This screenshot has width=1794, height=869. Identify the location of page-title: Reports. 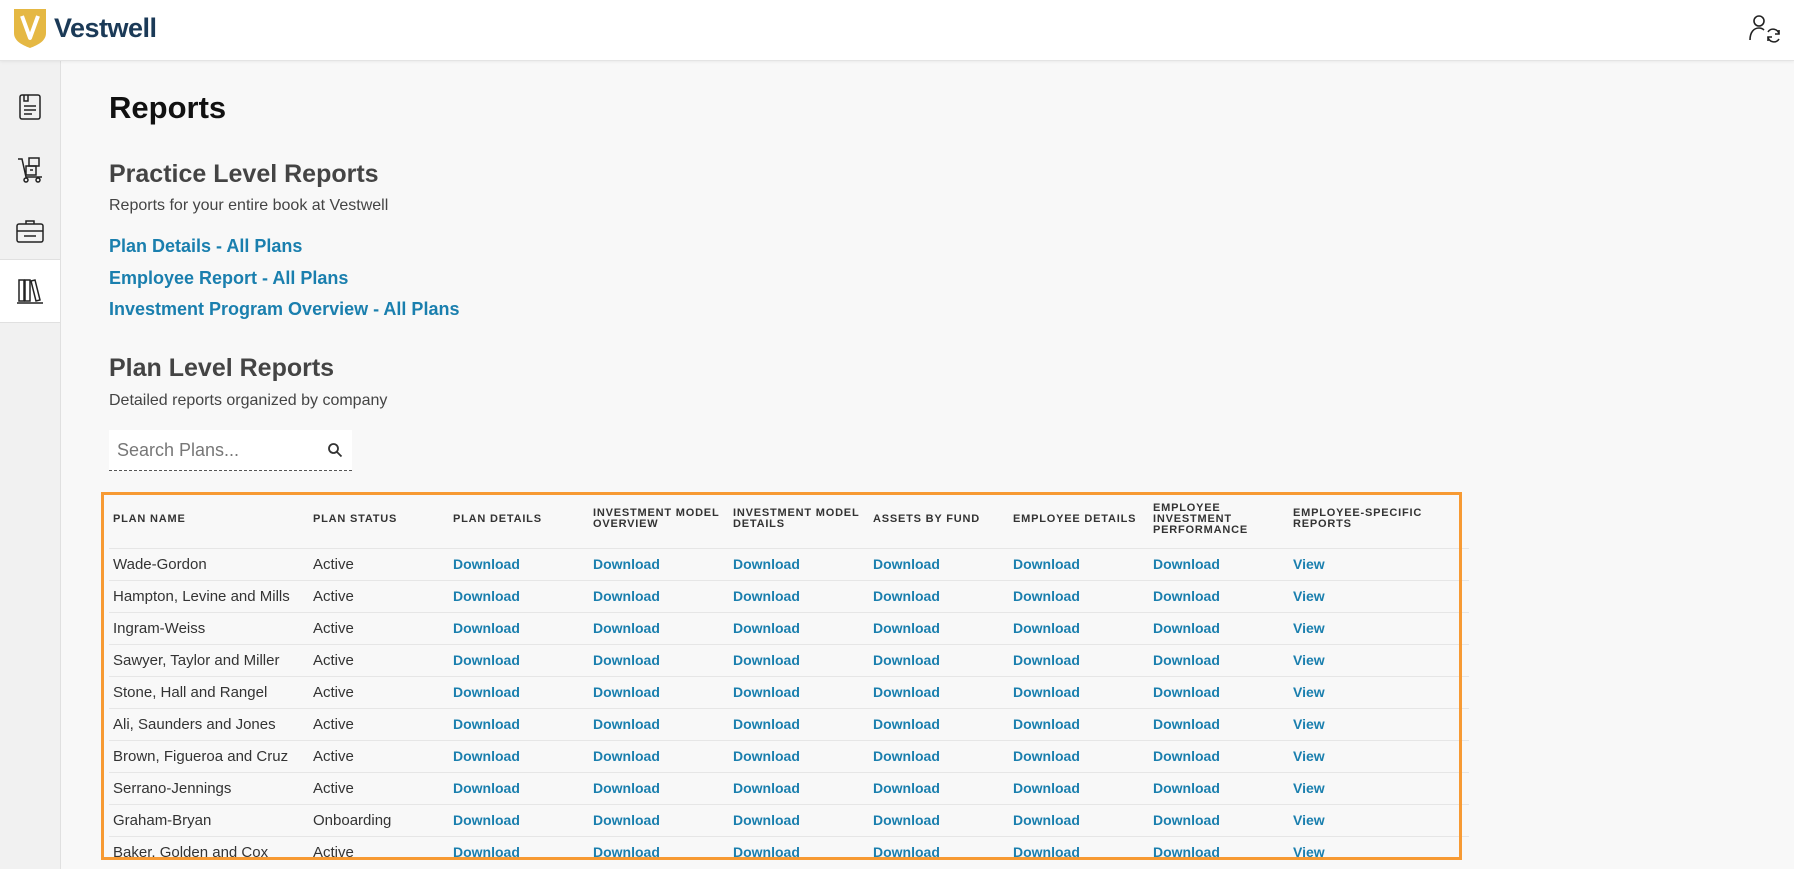
(168, 107).